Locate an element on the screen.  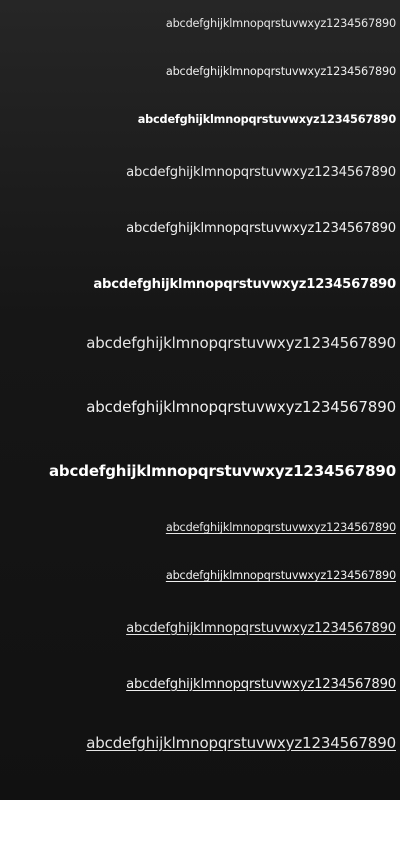
sample-medium-bold: abcdefghijklmnopqrstuvwxyz1234567890 is located at coordinates (244, 284).